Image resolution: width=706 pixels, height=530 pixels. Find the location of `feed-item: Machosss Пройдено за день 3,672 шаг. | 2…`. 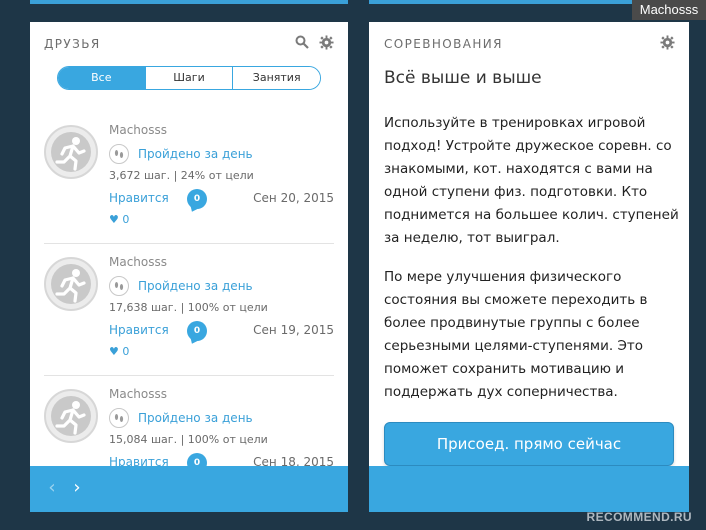

feed-item: Machosss Пройдено за день 3,672 шаг. | 2… is located at coordinates (189, 189).